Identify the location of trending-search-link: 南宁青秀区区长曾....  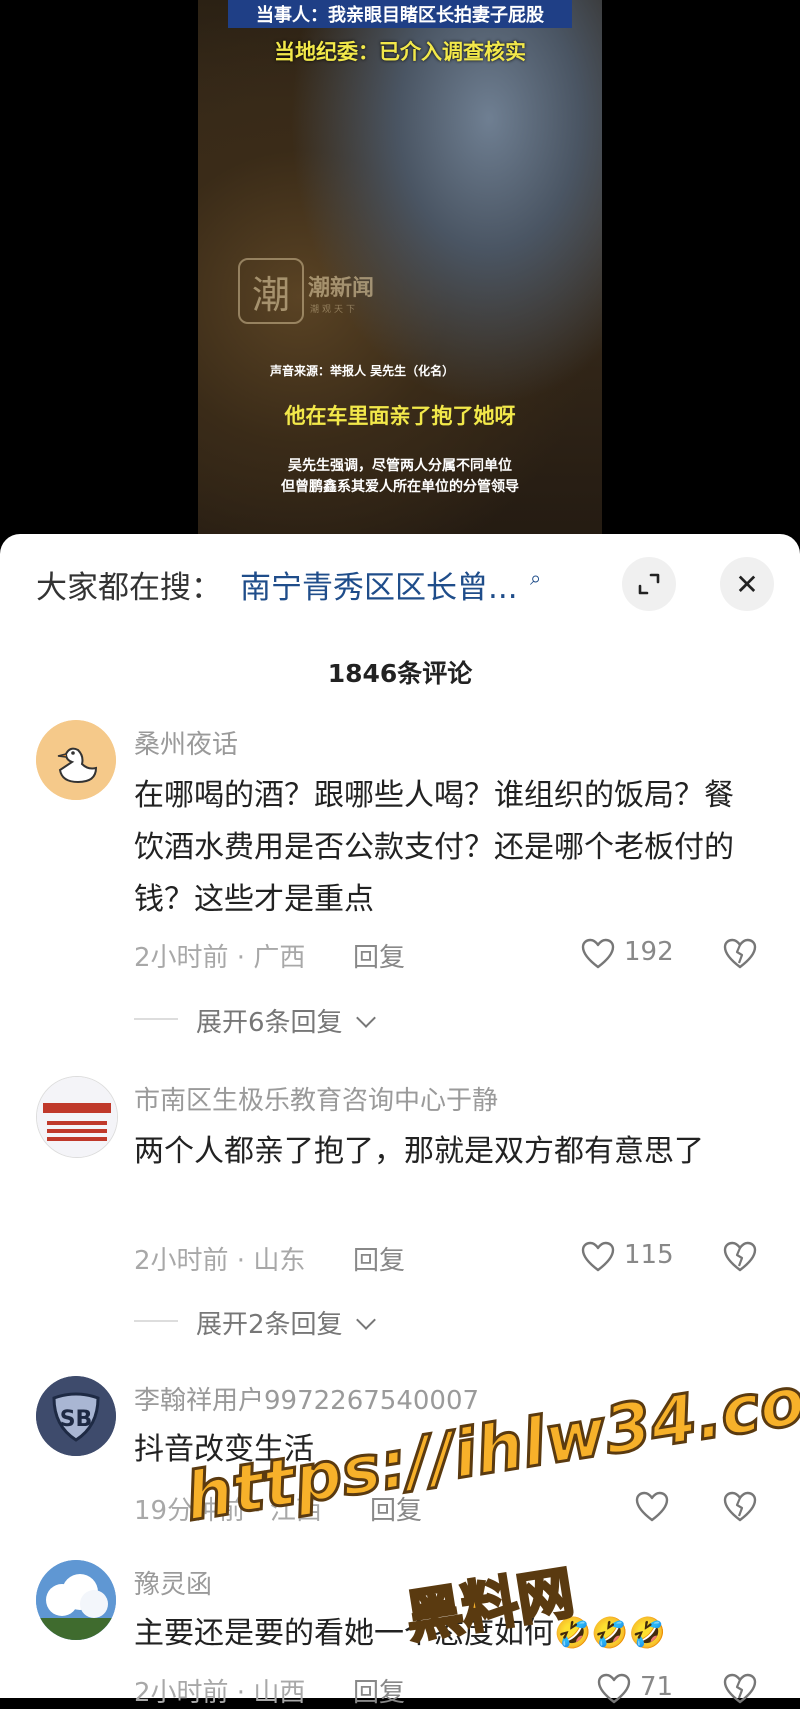
(379, 584).